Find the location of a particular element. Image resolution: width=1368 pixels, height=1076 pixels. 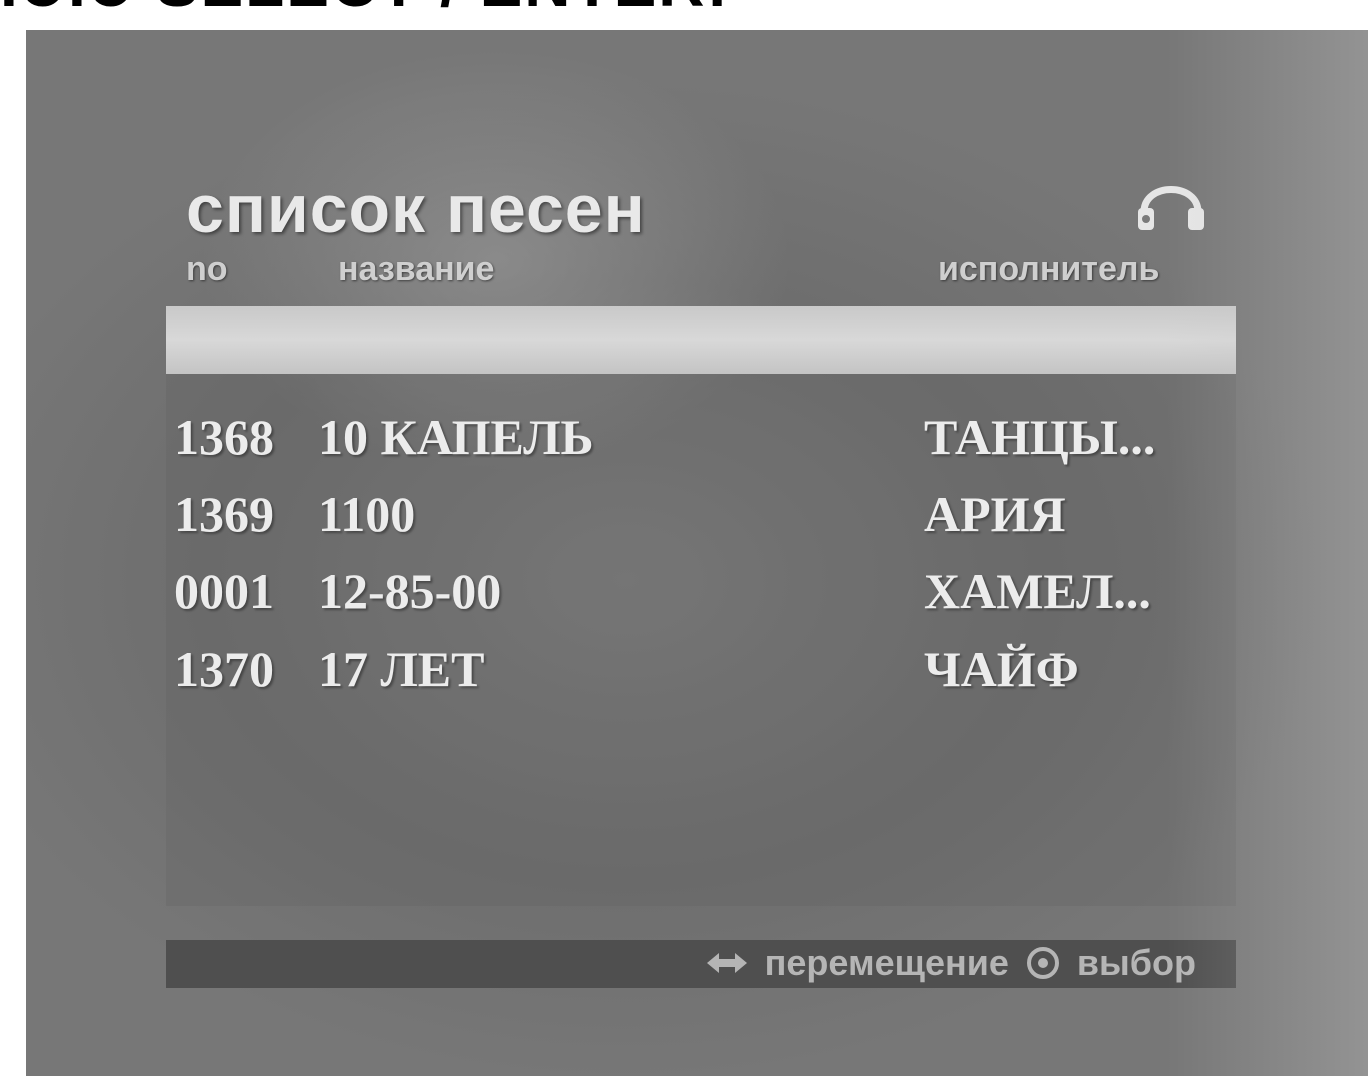

list-item: 1370 17 ЛЕТ ЧАЙФ is located at coordinates (701, 675).